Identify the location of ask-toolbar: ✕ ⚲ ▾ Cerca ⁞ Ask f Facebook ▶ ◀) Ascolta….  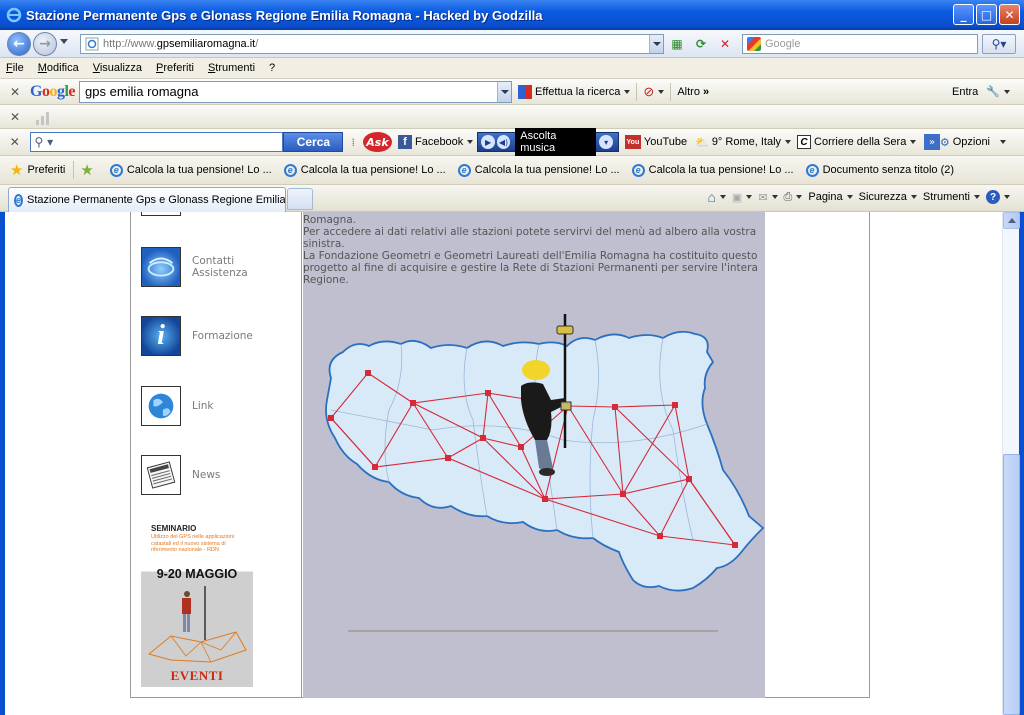
(512, 142).